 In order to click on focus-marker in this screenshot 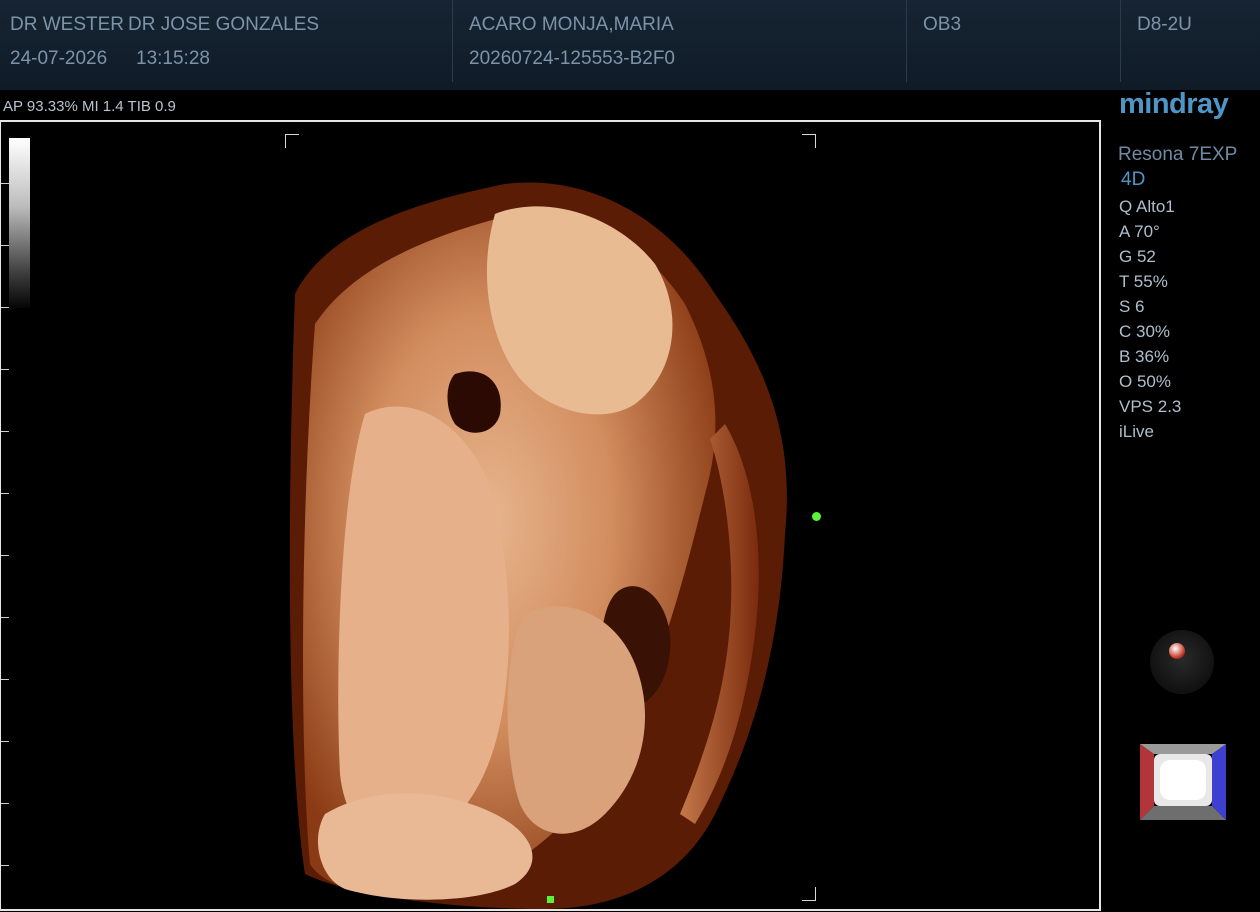, I will do `click(816, 516)`.